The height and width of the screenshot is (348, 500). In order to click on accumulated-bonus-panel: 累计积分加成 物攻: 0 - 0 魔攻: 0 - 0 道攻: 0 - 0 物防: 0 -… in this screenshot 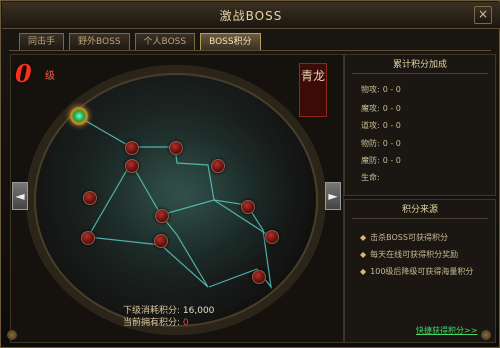, I will do `click(420, 125)`.